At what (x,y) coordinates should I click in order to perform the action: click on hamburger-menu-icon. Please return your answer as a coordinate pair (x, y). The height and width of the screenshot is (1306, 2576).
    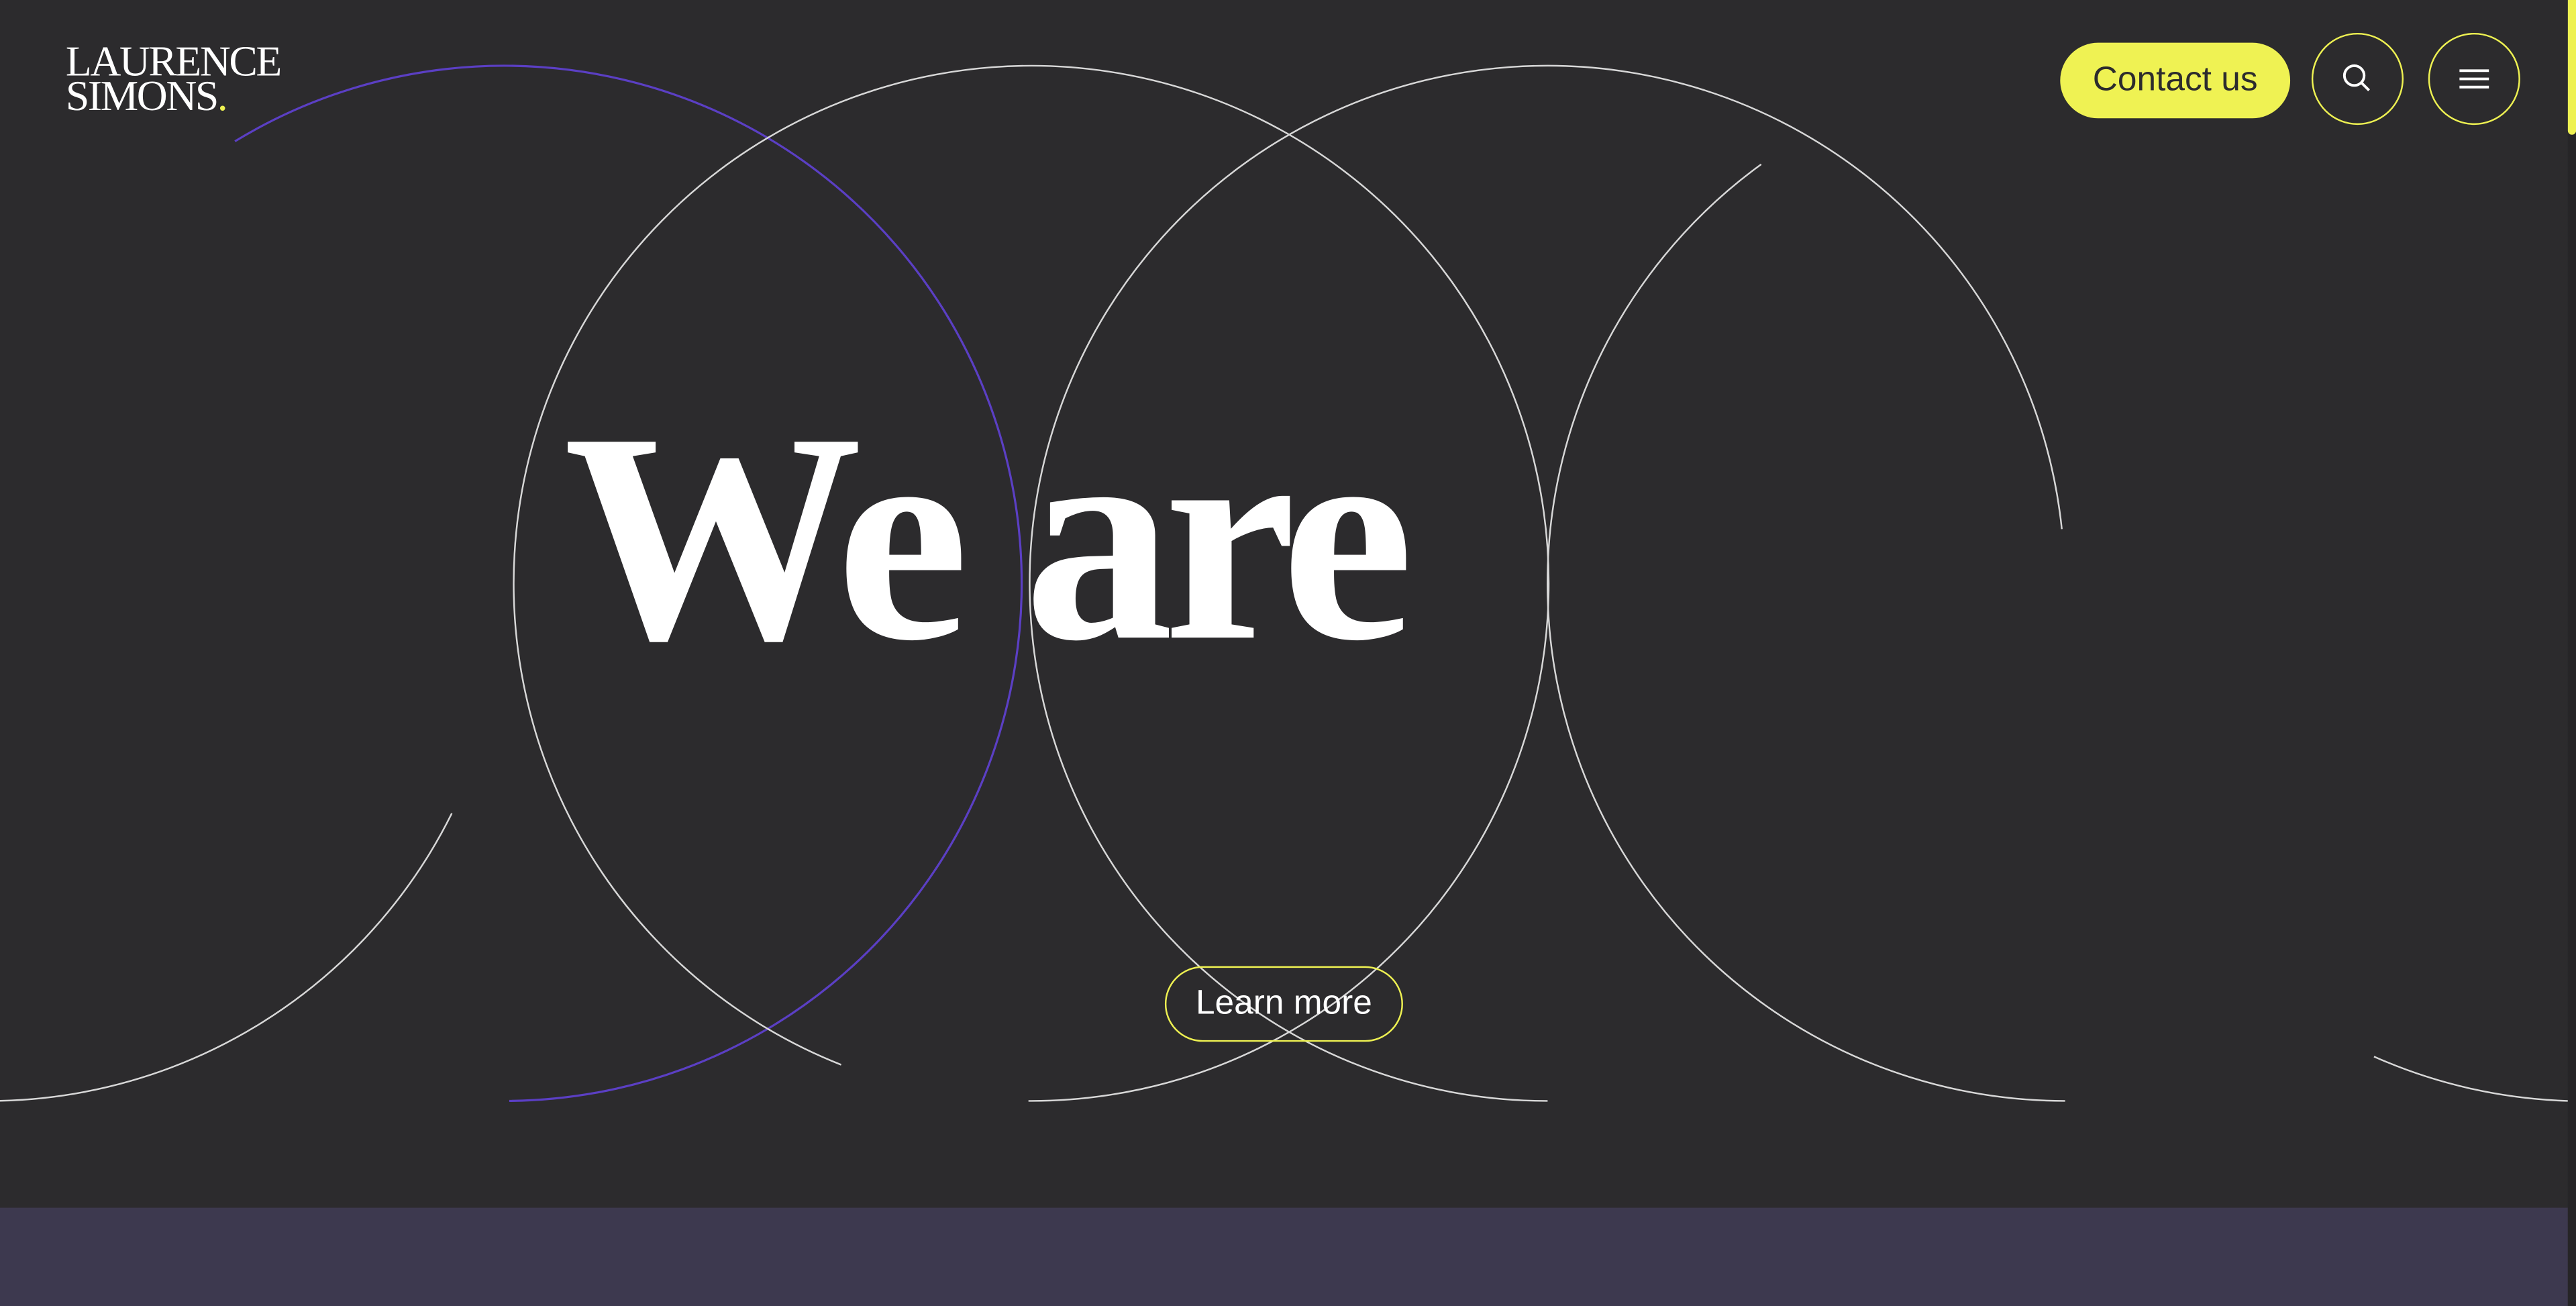
    Looking at the image, I should click on (2474, 79).